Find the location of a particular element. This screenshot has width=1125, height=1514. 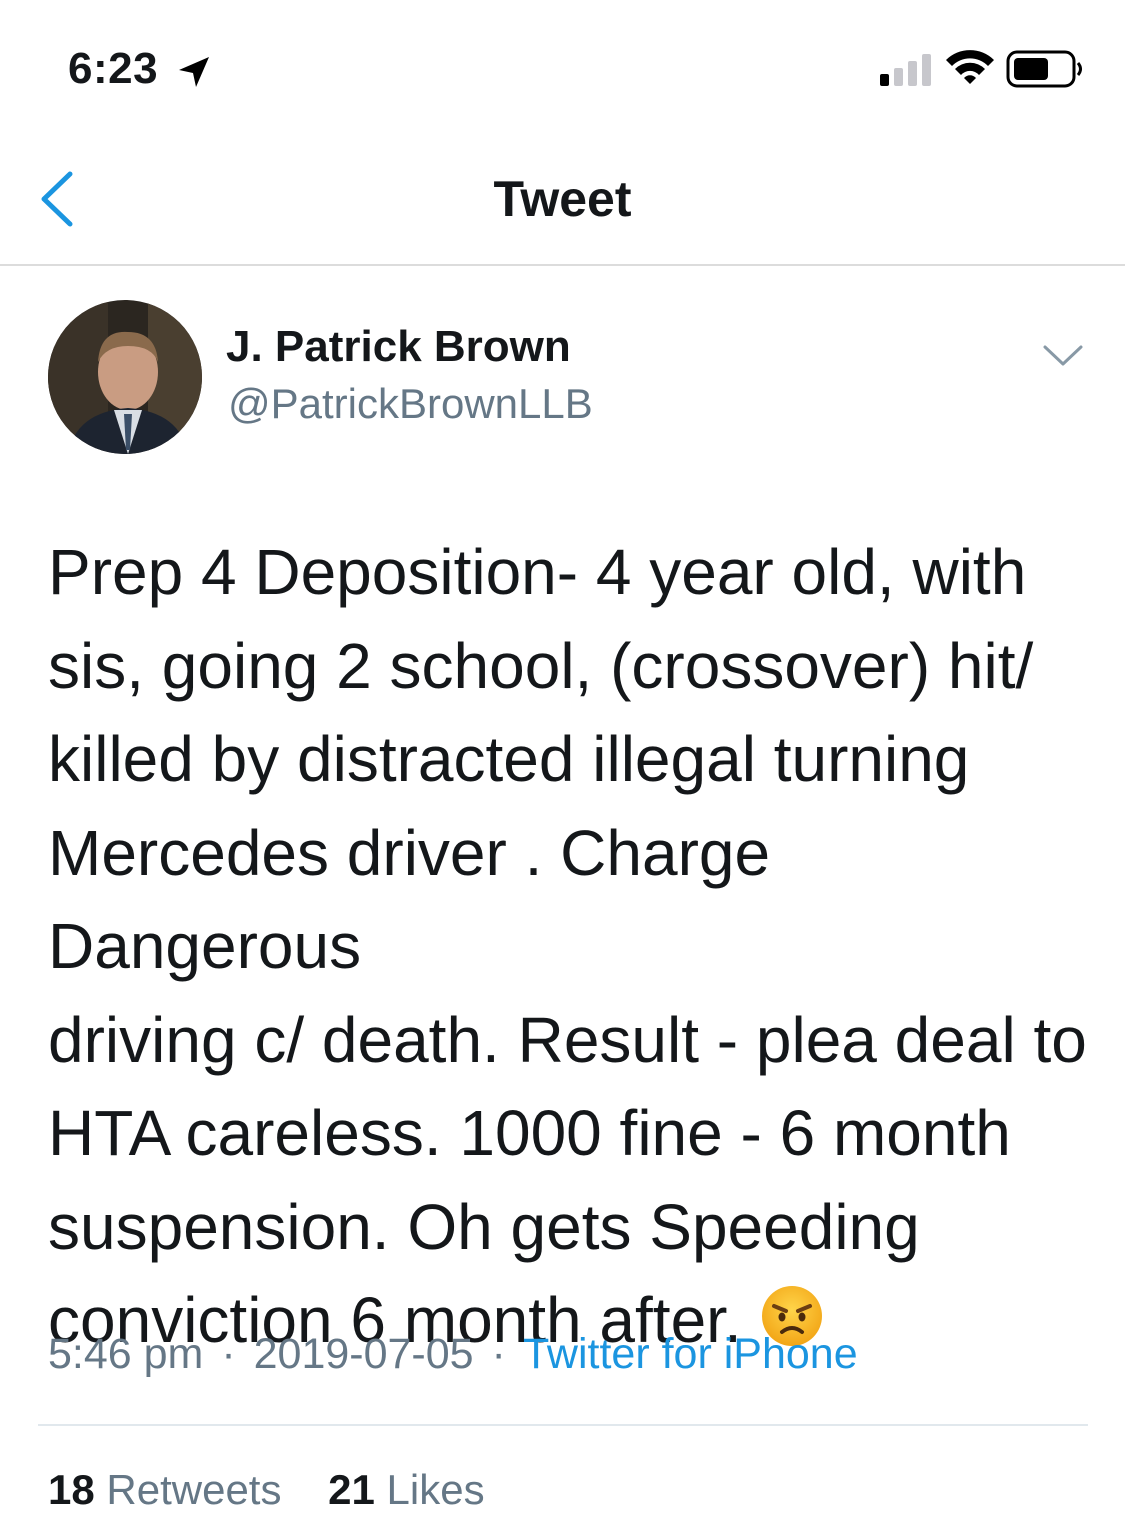

nav-bar: Tweet is located at coordinates (562, 198).